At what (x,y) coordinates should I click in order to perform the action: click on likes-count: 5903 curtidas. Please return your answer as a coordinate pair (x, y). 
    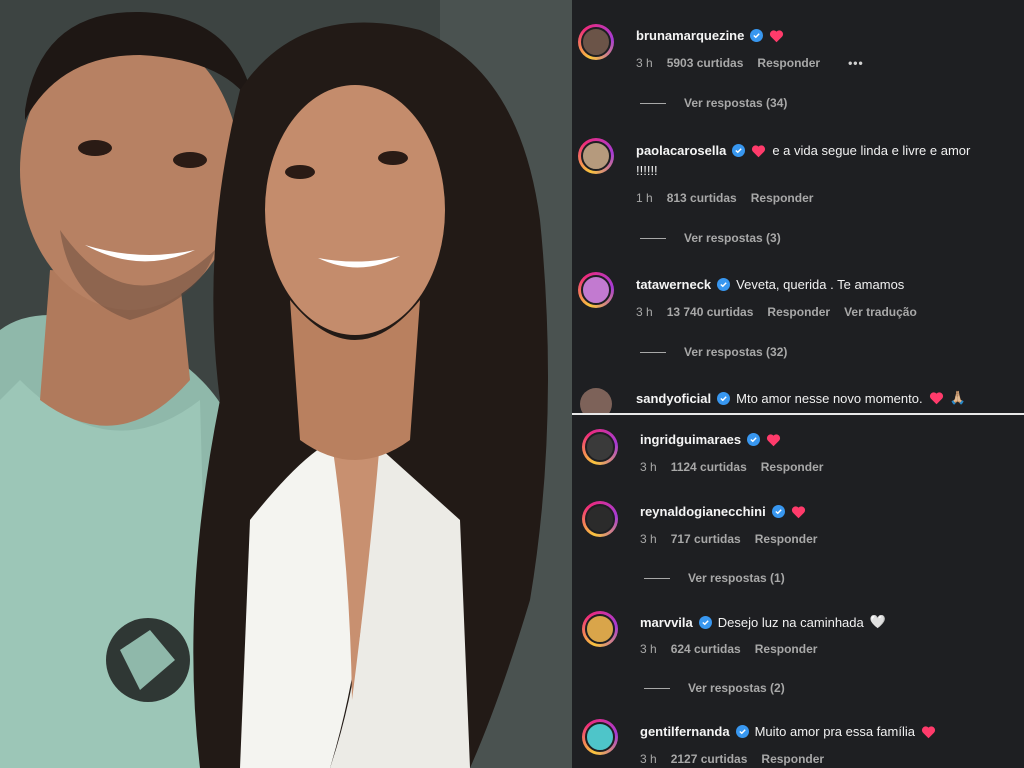
    Looking at the image, I should click on (705, 63).